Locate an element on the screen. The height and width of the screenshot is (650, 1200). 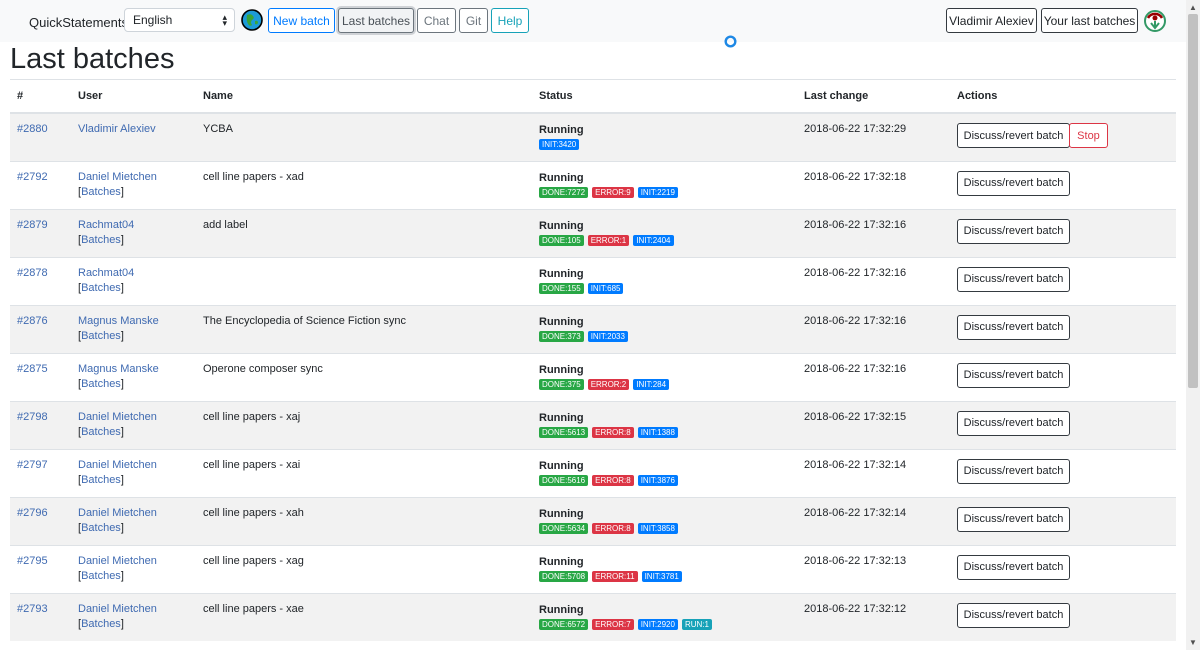
scroll-up-arrow-icon: ▲ is located at coordinates (1193, 7).